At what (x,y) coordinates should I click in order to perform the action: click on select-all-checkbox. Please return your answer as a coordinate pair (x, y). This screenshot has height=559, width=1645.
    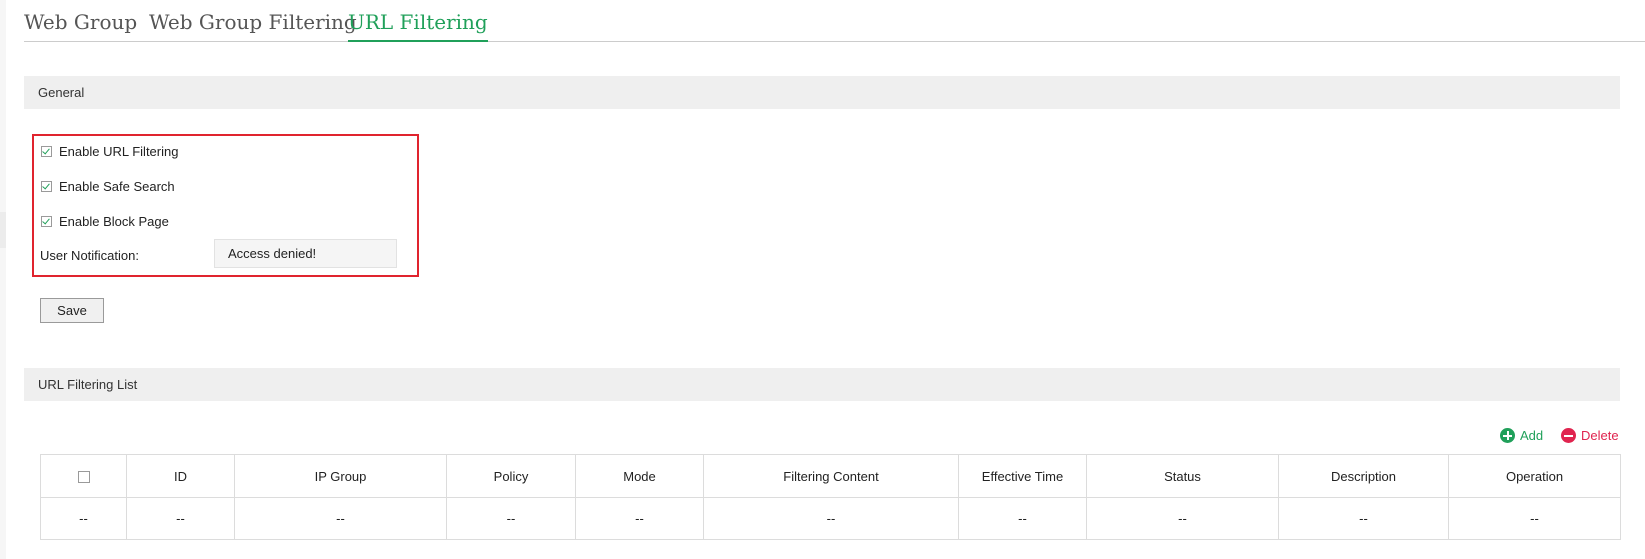
    Looking at the image, I should click on (83, 477).